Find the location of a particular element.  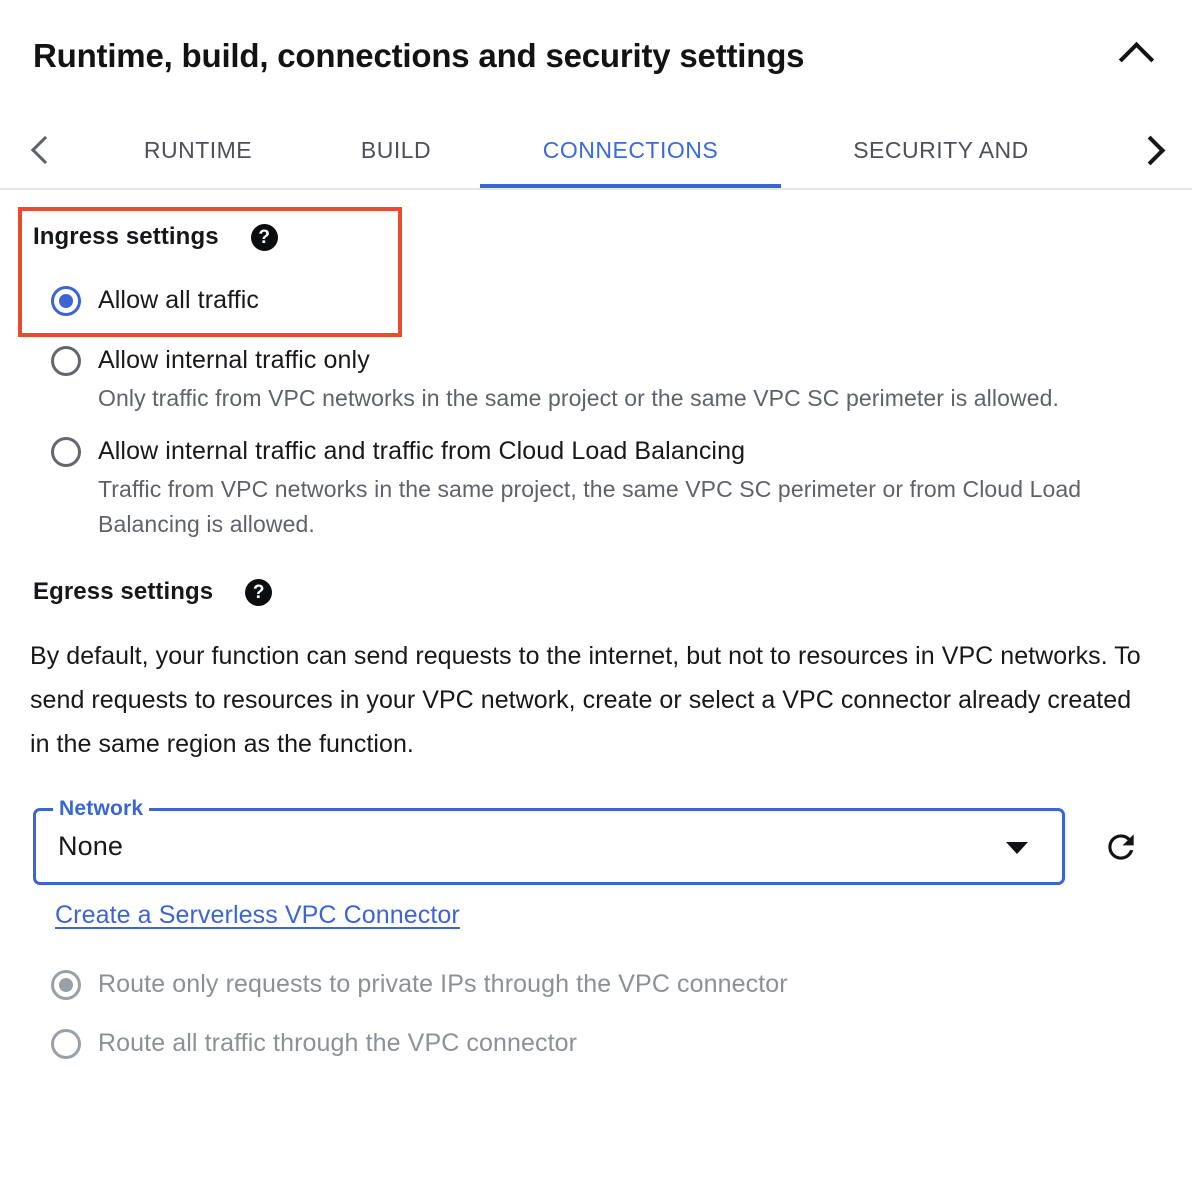

ingress-option-allow-all-traffic: Allow all traffic is located at coordinates (596, 300).